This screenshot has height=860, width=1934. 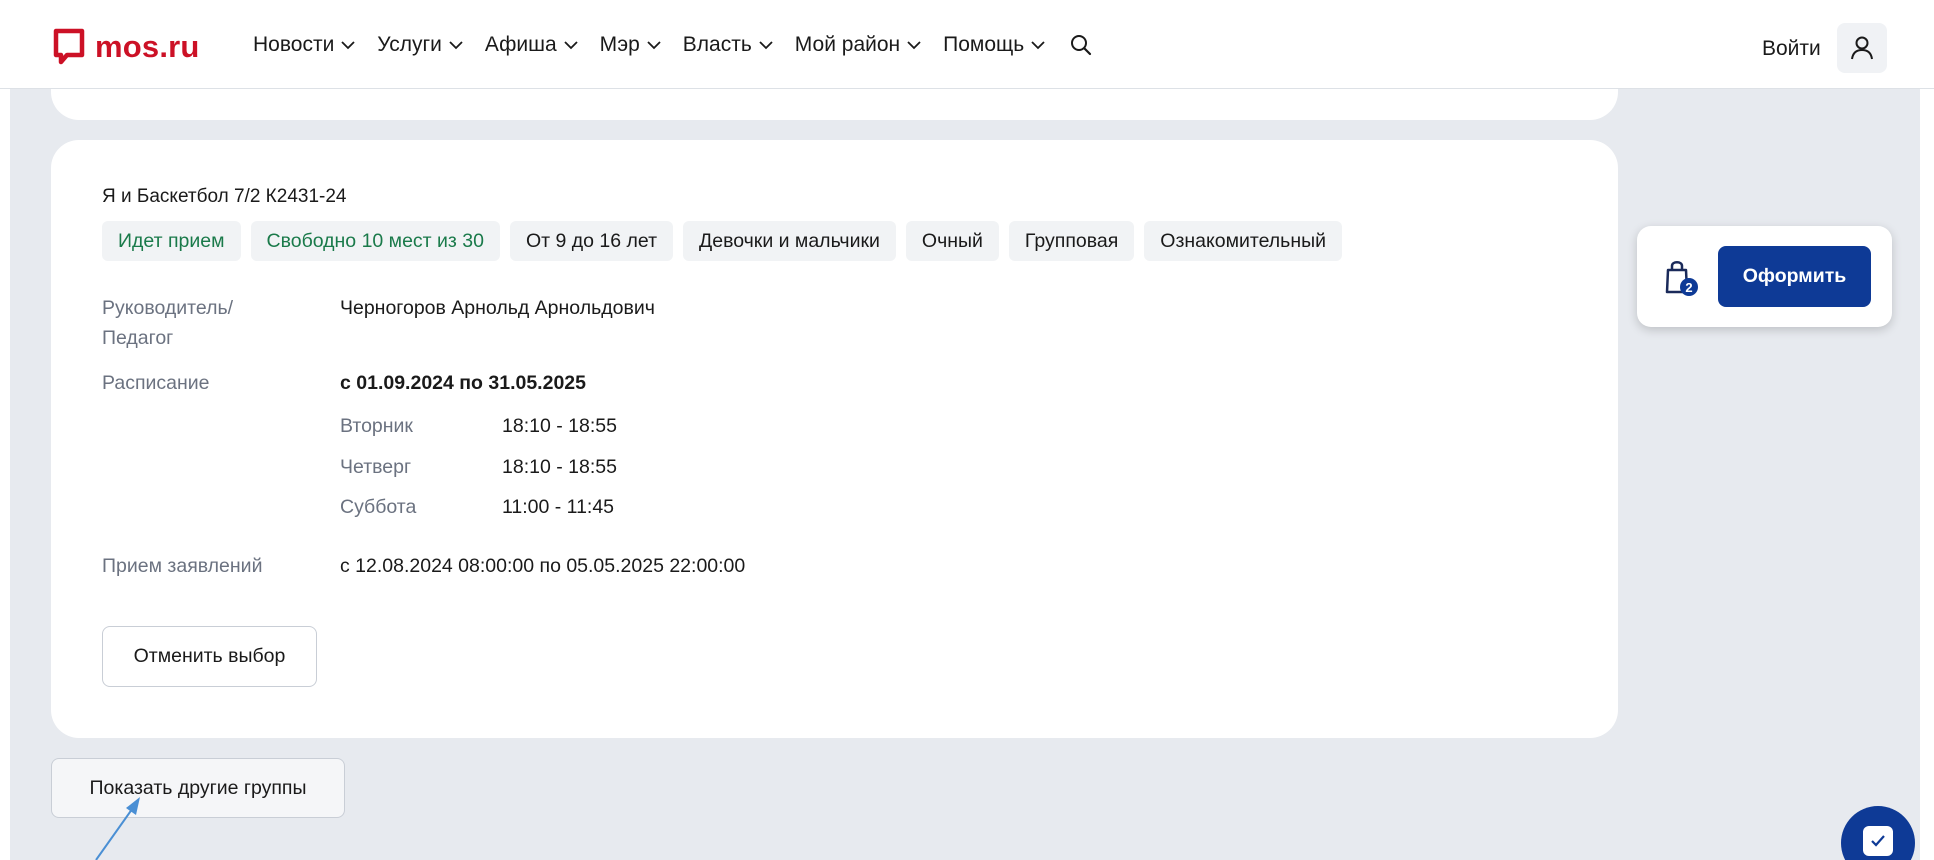 I want to click on search-icon, so click(x=1081, y=45).